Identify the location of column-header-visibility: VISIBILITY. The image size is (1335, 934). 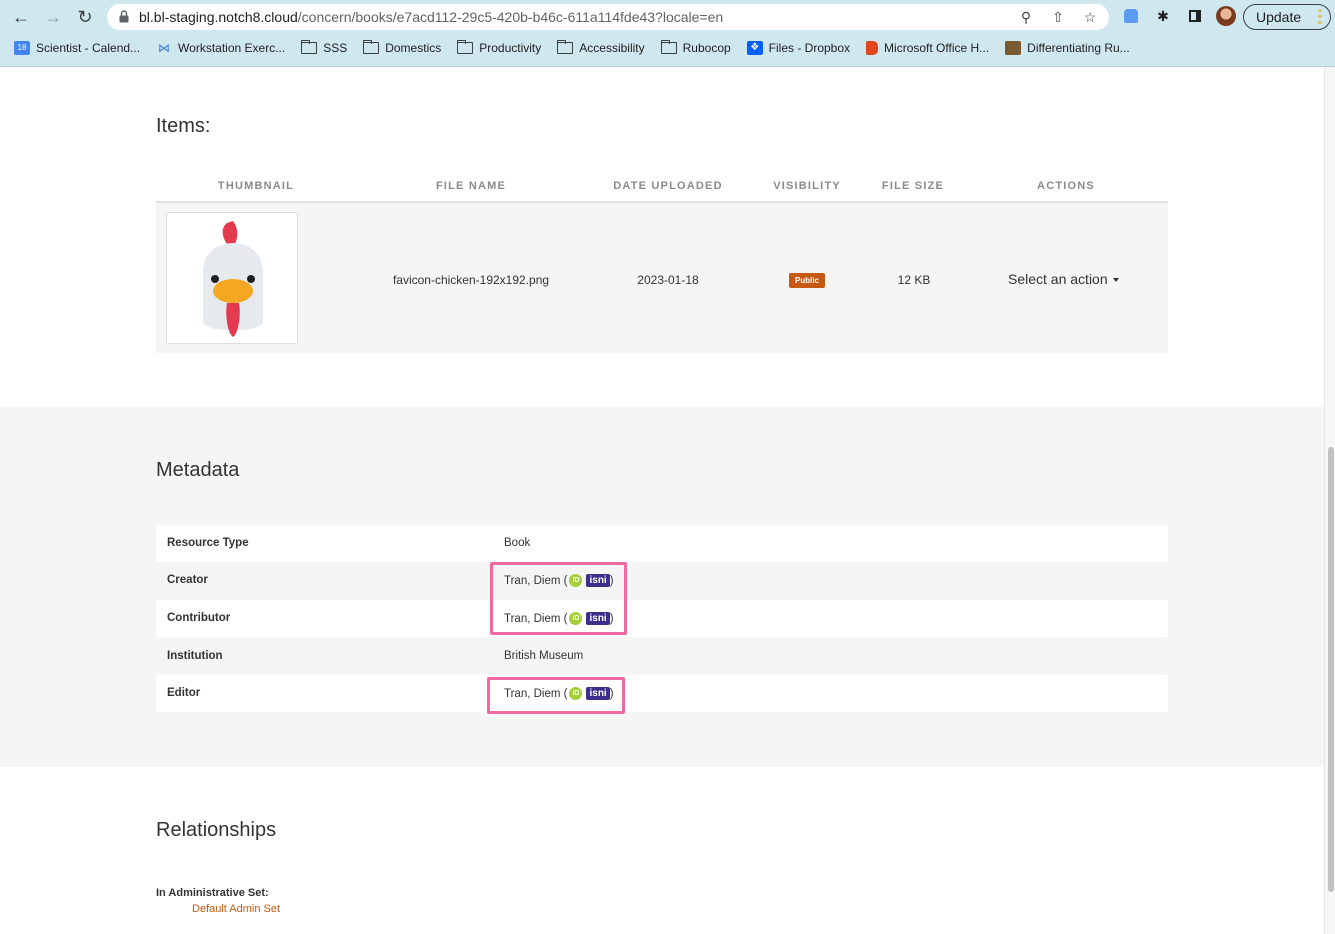
(807, 186).